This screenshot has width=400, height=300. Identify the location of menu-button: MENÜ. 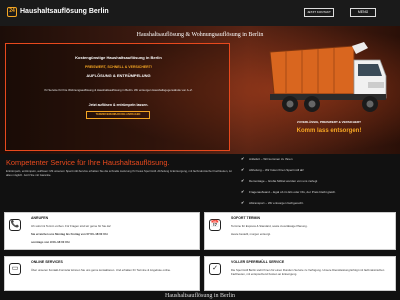
(363, 12).